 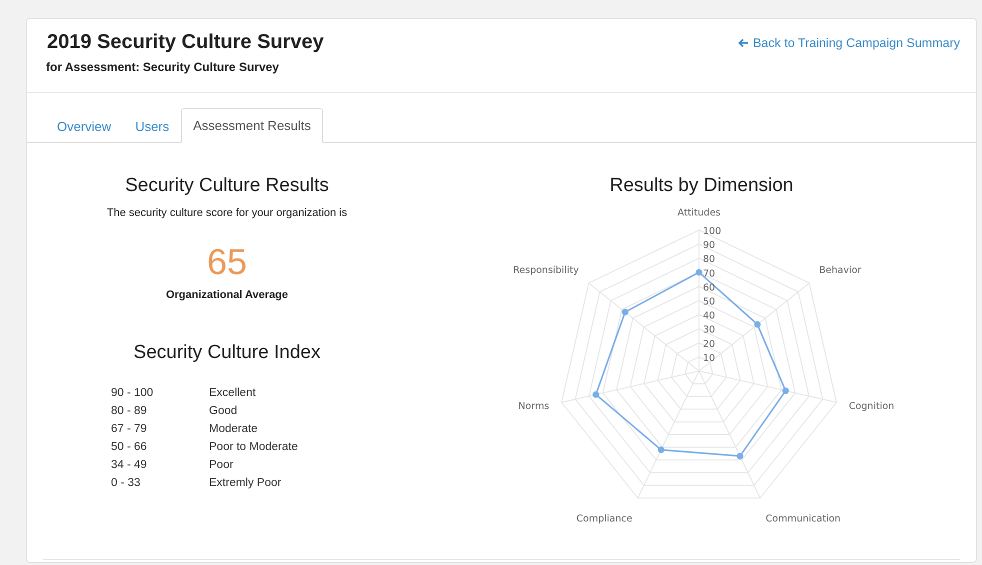 What do you see at coordinates (227, 186) in the screenshot?
I see `section-heading: Security Culture Results` at bounding box center [227, 186].